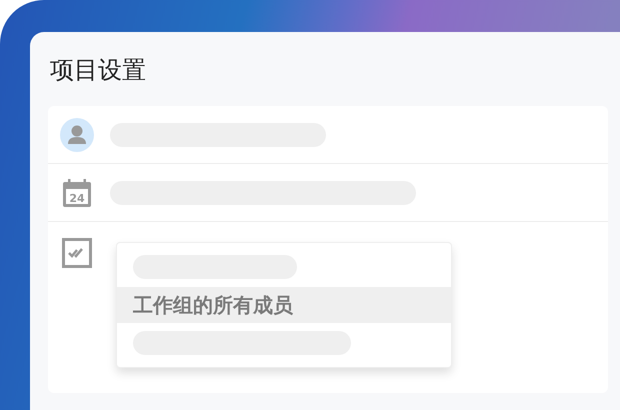 This screenshot has height=410, width=620. Describe the element at coordinates (98, 70) in the screenshot. I see `panel-title: 项目设置` at that location.